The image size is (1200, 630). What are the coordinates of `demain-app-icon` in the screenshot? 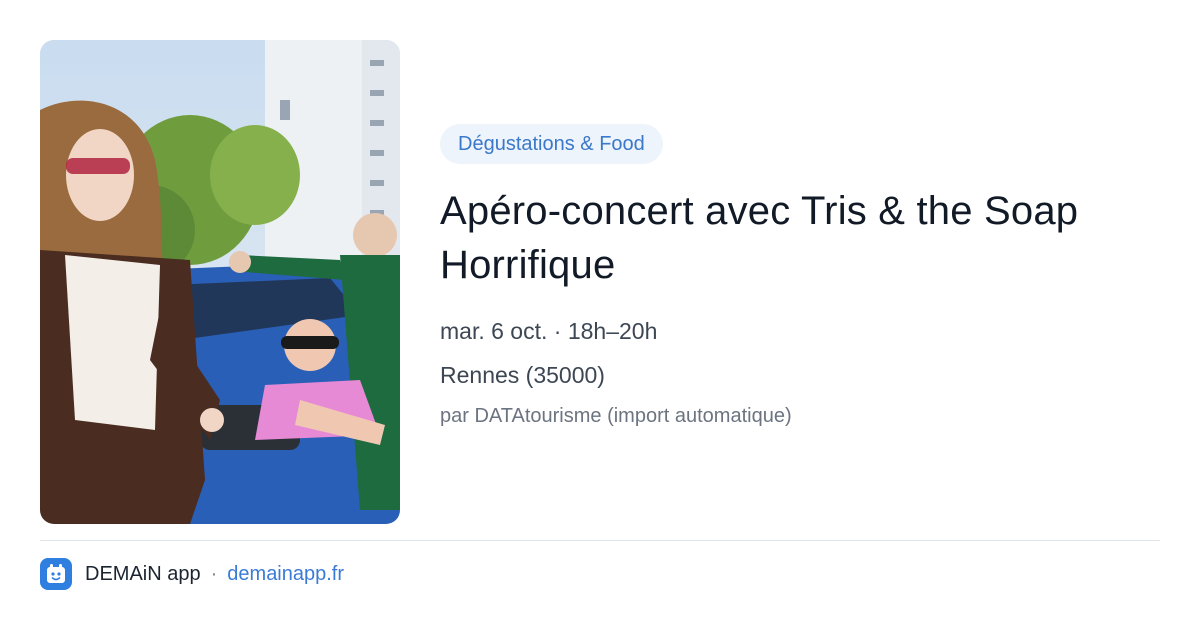 It's located at (56, 574).